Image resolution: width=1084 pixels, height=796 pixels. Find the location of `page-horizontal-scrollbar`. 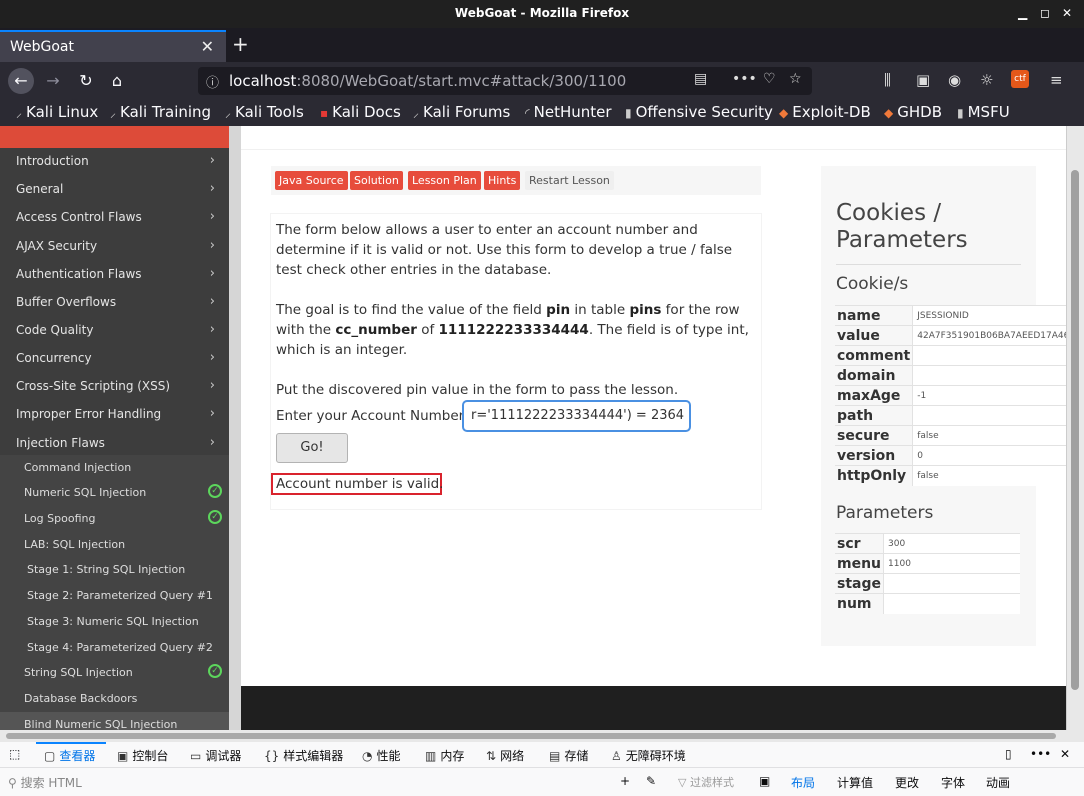

page-horizontal-scrollbar is located at coordinates (542, 736).